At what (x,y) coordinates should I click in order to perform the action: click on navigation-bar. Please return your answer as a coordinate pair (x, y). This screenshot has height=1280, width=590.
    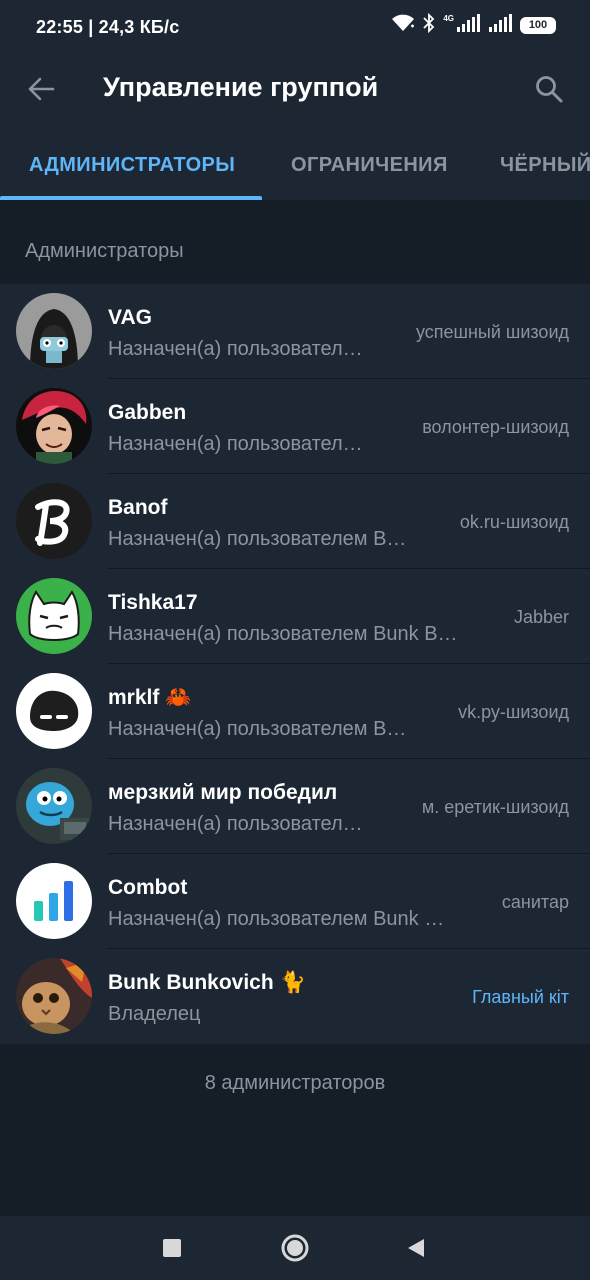
    Looking at the image, I should click on (295, 1248).